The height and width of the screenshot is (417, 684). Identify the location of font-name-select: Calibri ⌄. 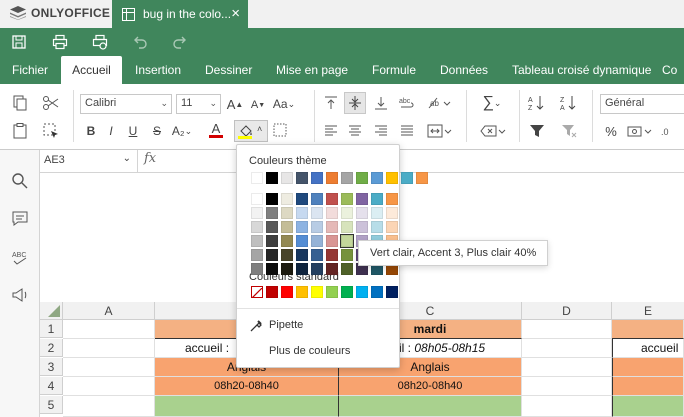
(126, 104).